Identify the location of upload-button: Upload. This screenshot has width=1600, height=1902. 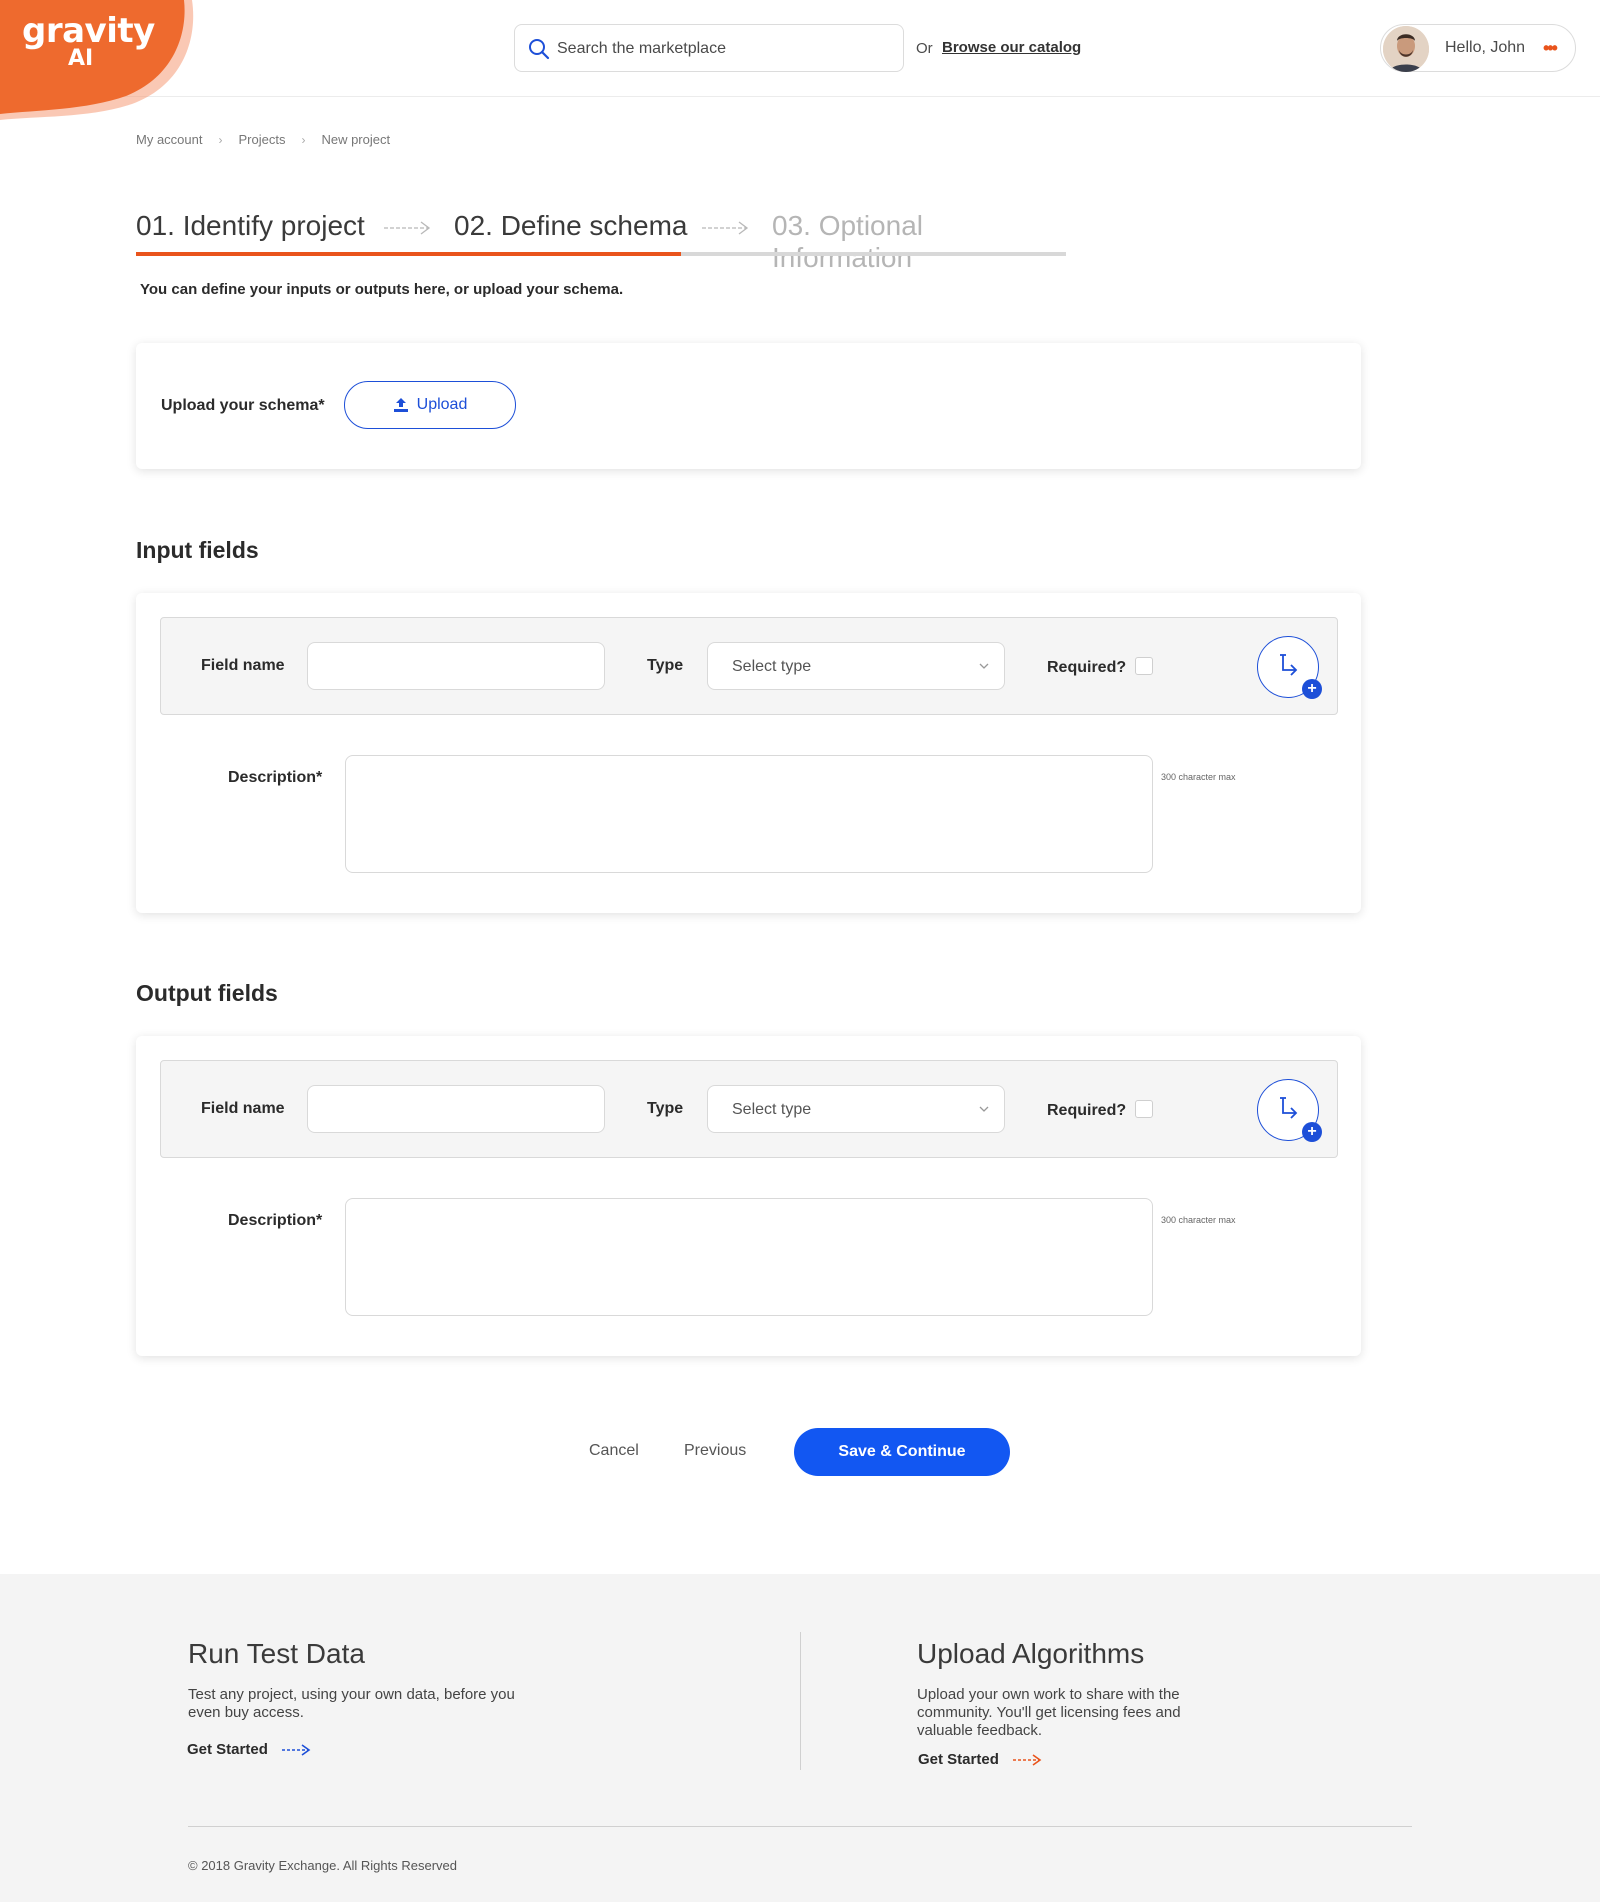
(430, 405).